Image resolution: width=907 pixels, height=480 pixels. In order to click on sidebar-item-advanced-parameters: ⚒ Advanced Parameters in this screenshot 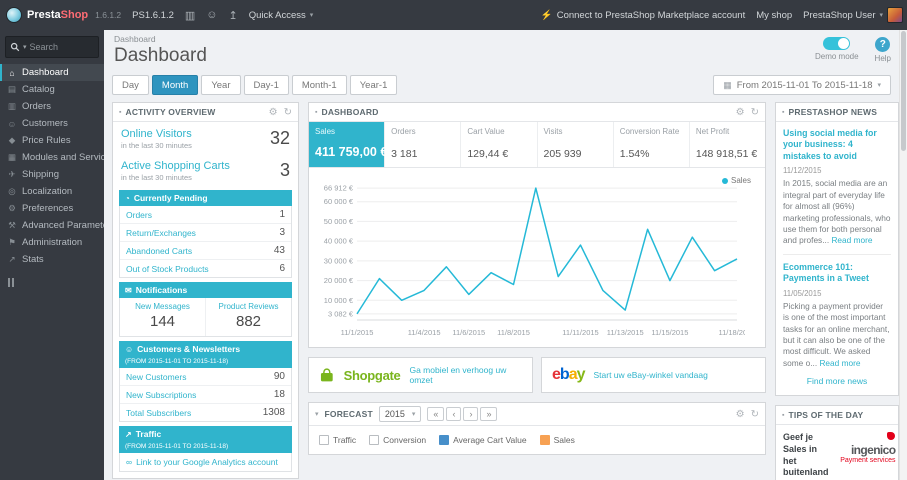, I will do `click(52, 225)`.